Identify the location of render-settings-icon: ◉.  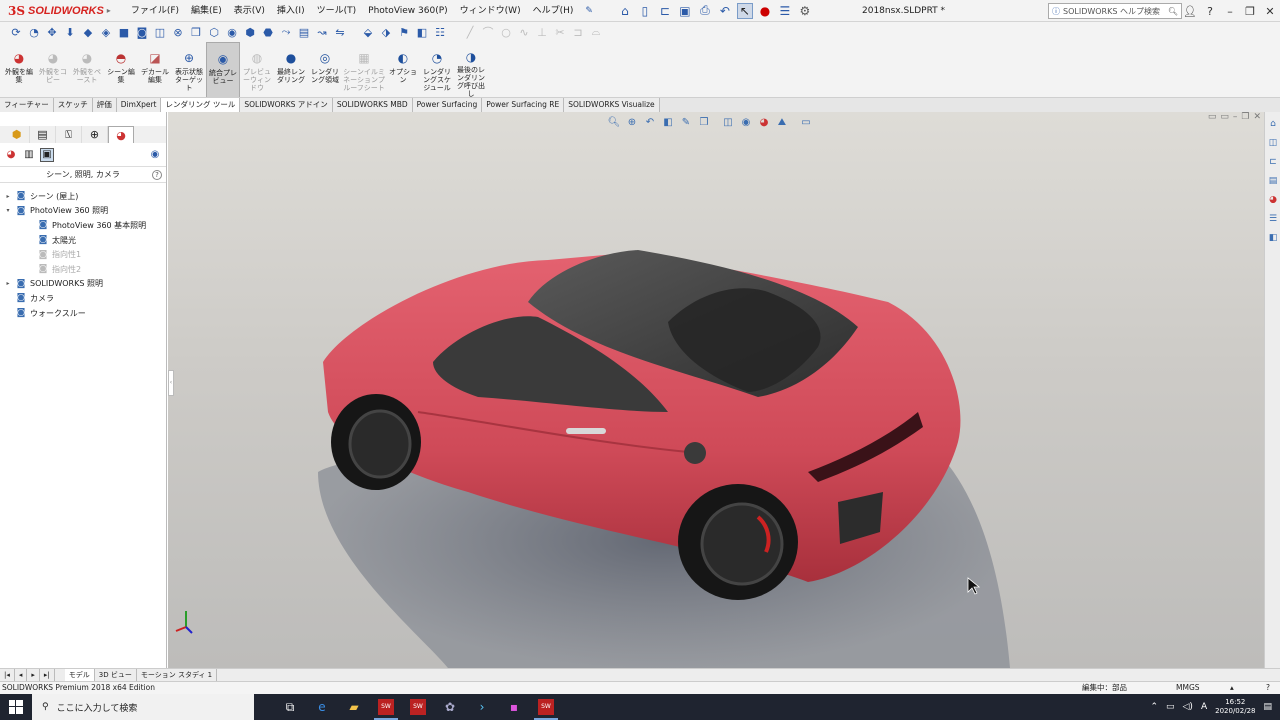
(155, 155).